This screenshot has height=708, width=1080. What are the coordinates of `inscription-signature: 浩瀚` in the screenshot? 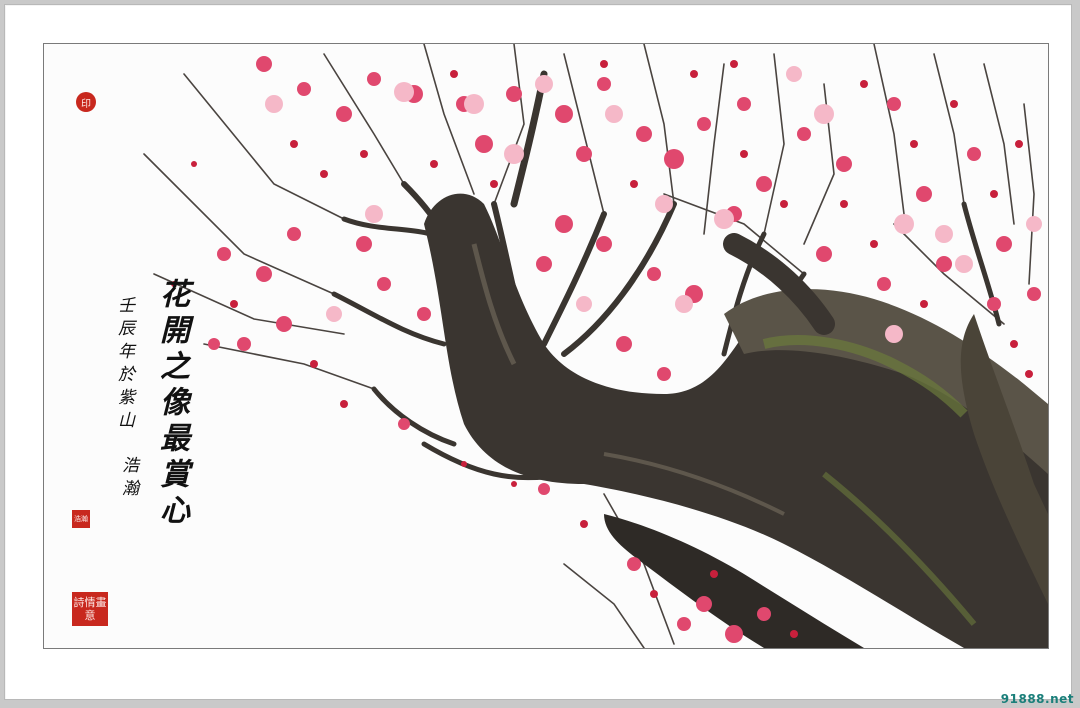 It's located at (128, 479).